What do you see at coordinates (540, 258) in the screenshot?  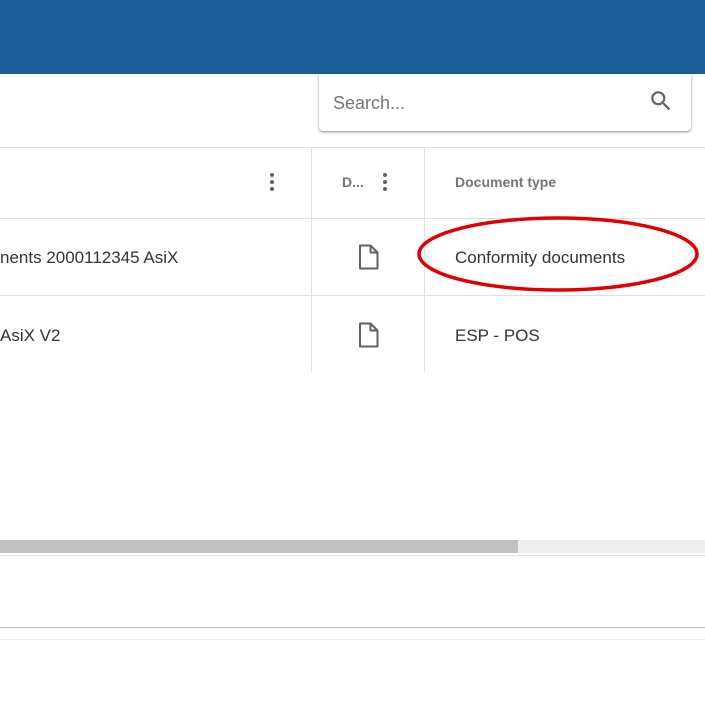 I see `table-cell-document-type: Conformity documents` at bounding box center [540, 258].